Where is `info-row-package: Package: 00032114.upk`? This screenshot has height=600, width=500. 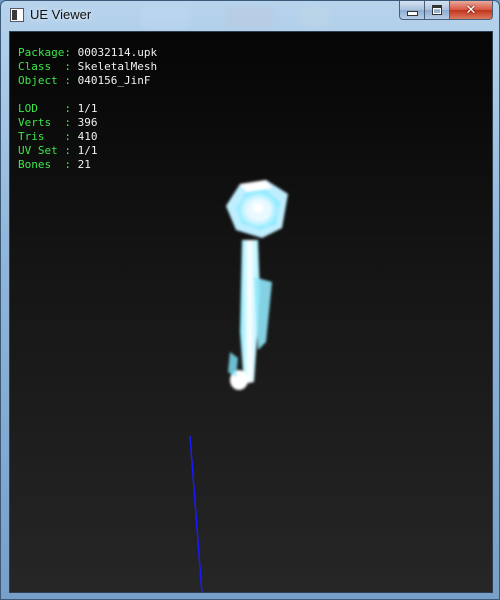 info-row-package: Package: 00032114.upk is located at coordinates (88, 52).